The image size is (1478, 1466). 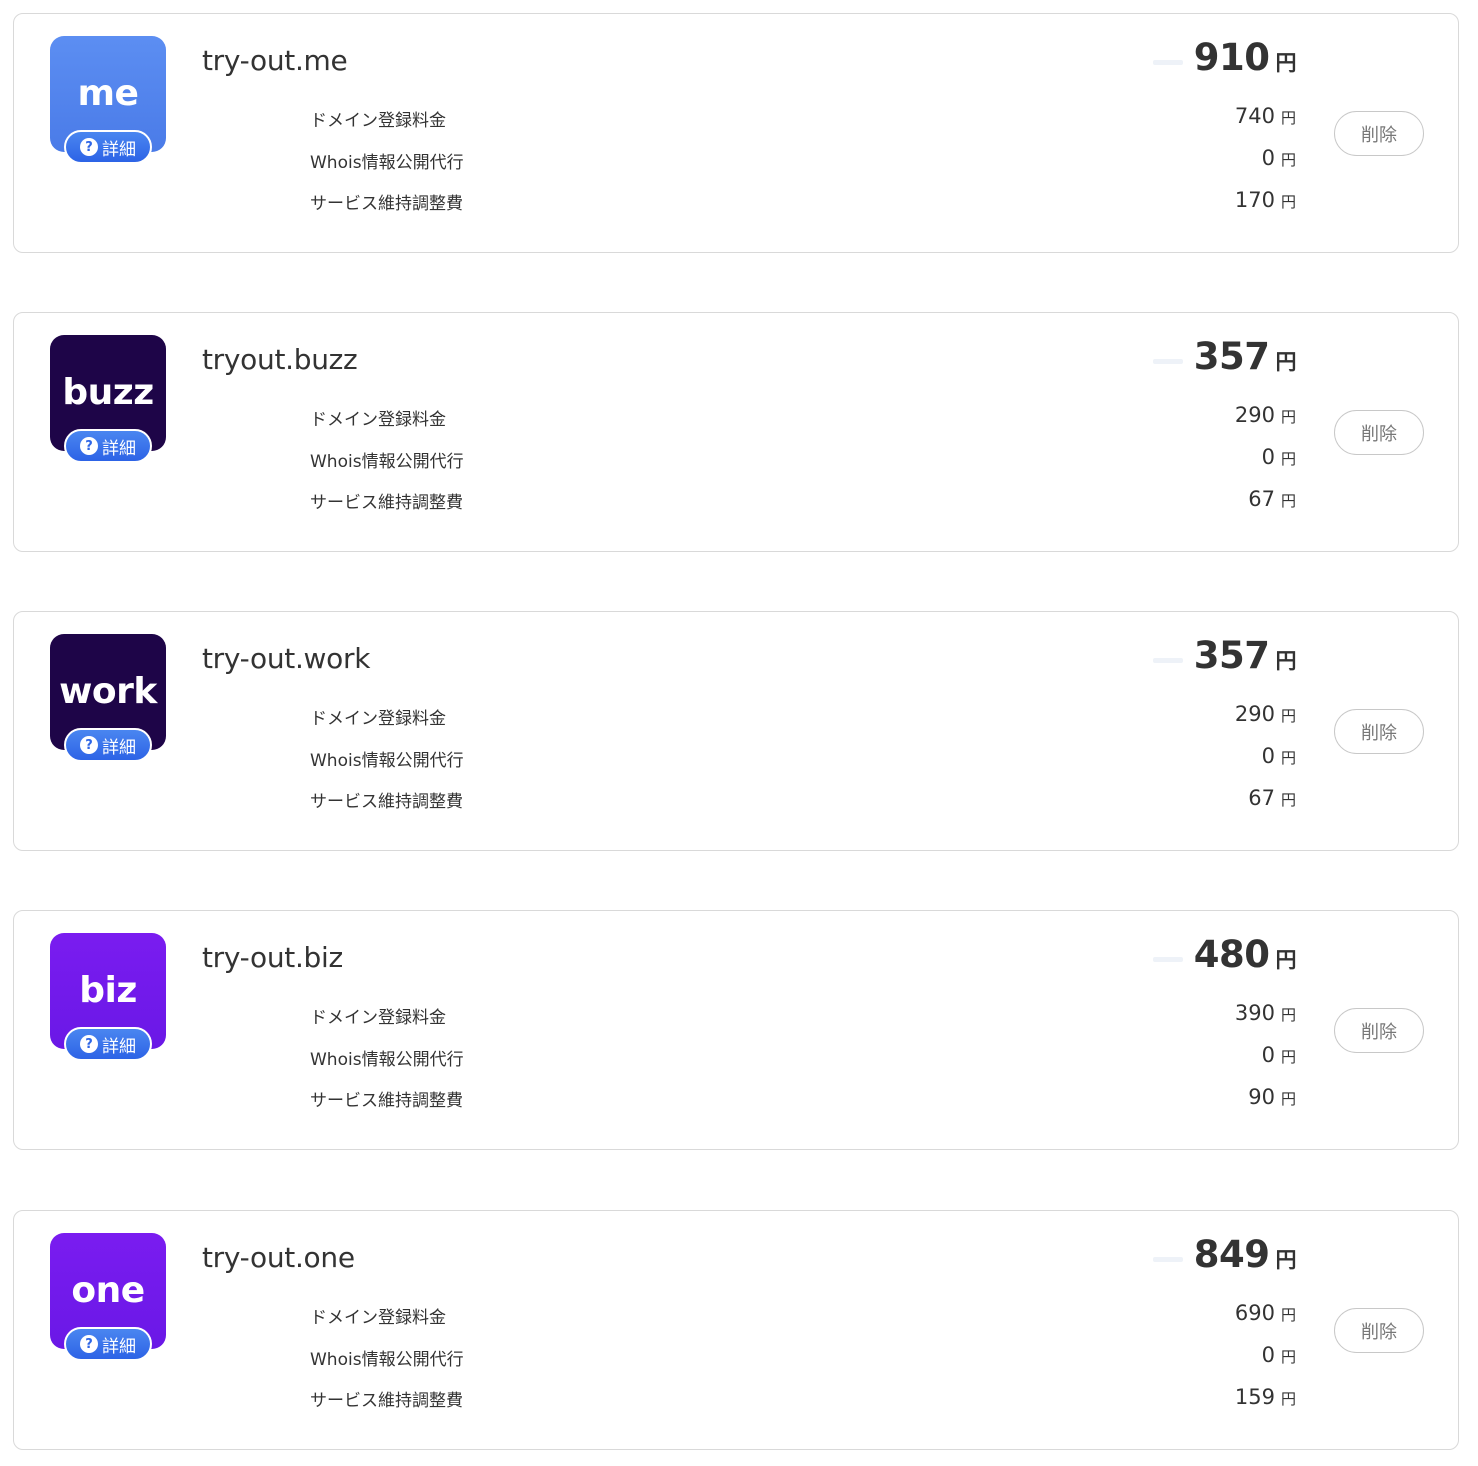 I want to click on fee-registration-value: 690, so click(x=1254, y=1313).